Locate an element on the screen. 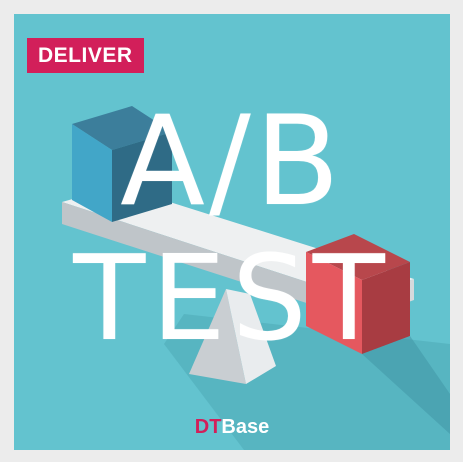 This screenshot has height=462, width=463. deliver-badge: DELIVER is located at coordinates (85, 55).